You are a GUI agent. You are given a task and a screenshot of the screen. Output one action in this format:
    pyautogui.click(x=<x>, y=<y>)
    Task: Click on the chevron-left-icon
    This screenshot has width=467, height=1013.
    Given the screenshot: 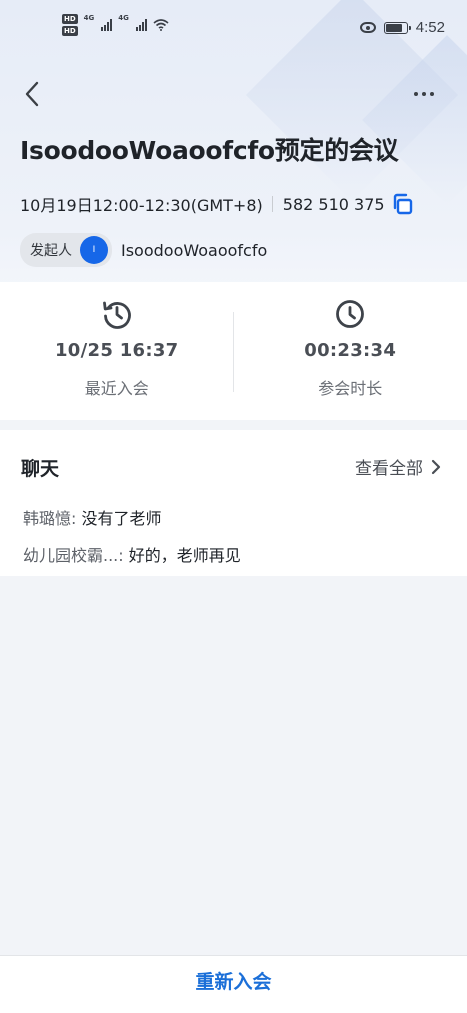 What is the action you would take?
    pyautogui.click(x=32, y=94)
    